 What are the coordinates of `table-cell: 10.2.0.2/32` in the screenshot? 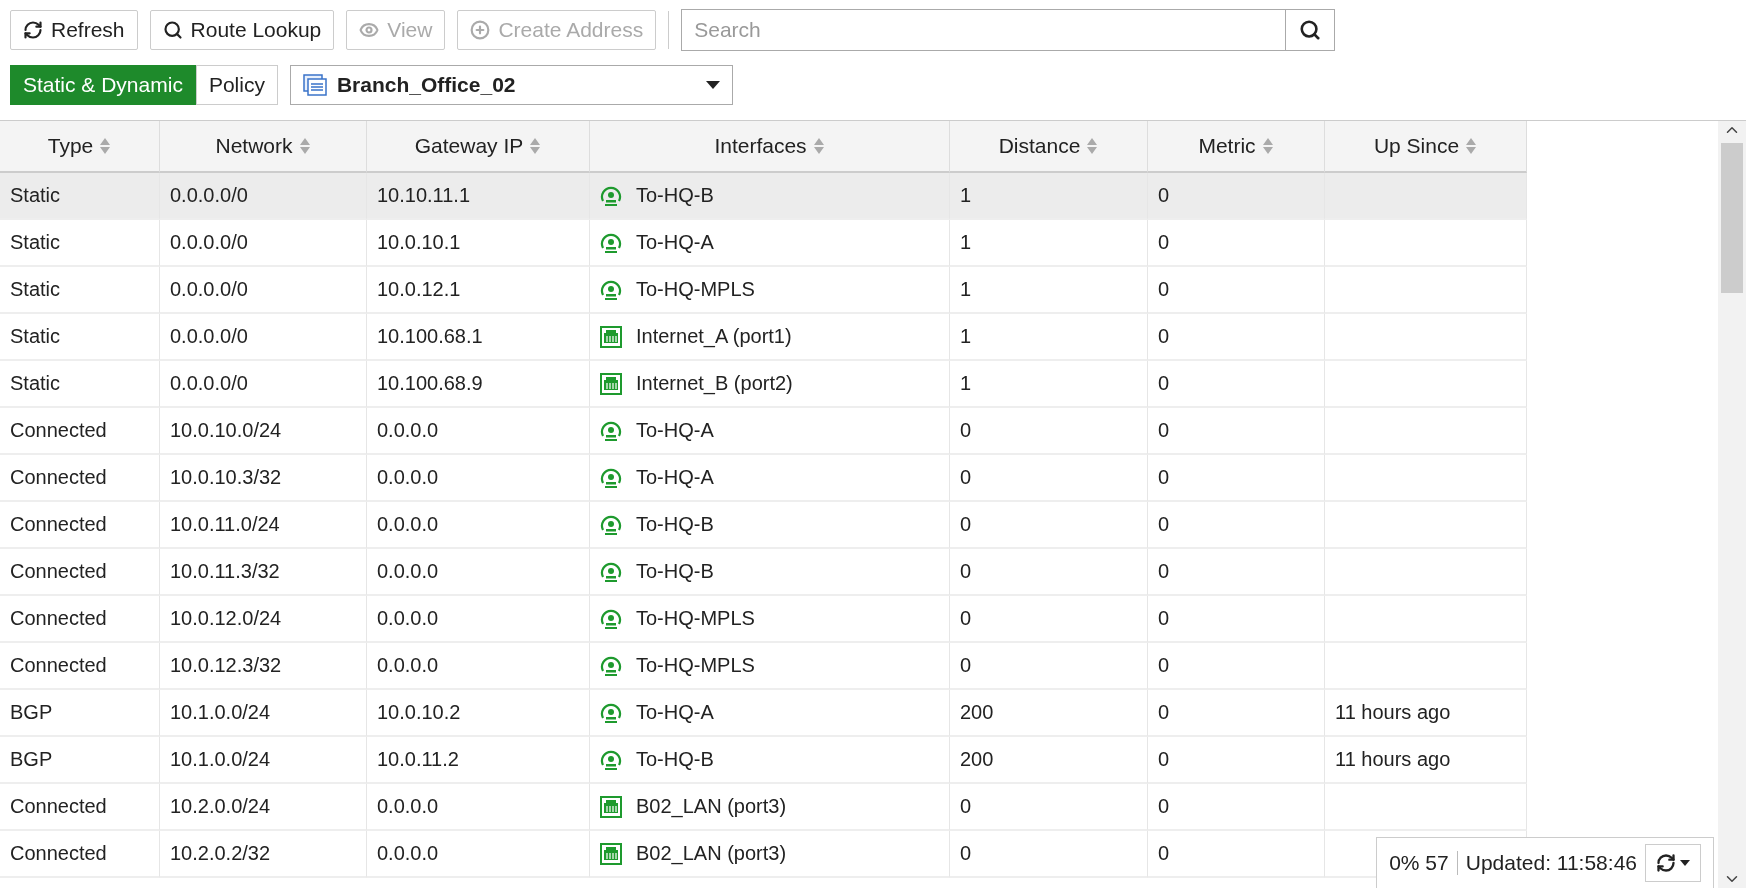 It's located at (263, 854).